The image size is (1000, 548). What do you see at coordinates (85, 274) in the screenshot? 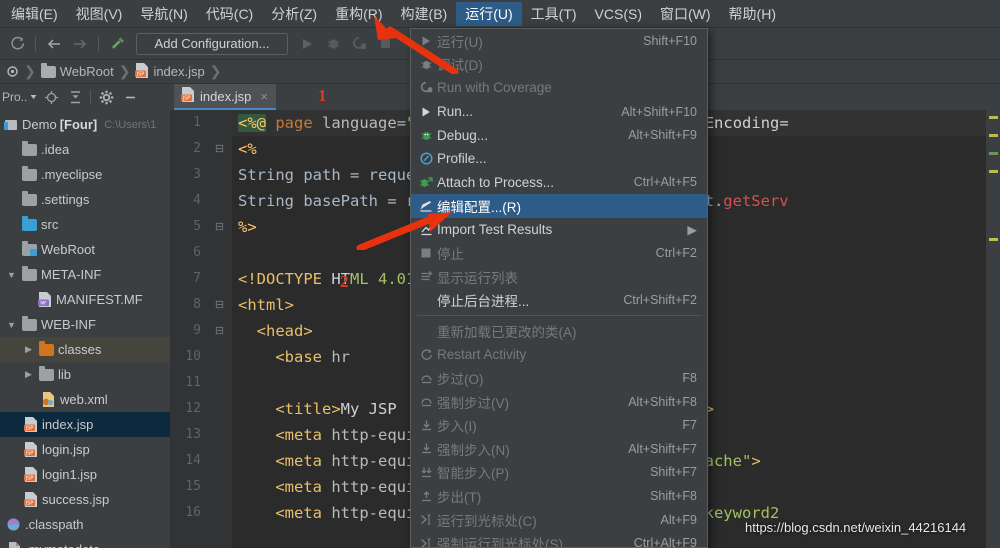
I see `tree-item-meta-inf: ▼ META-INF` at bounding box center [85, 274].